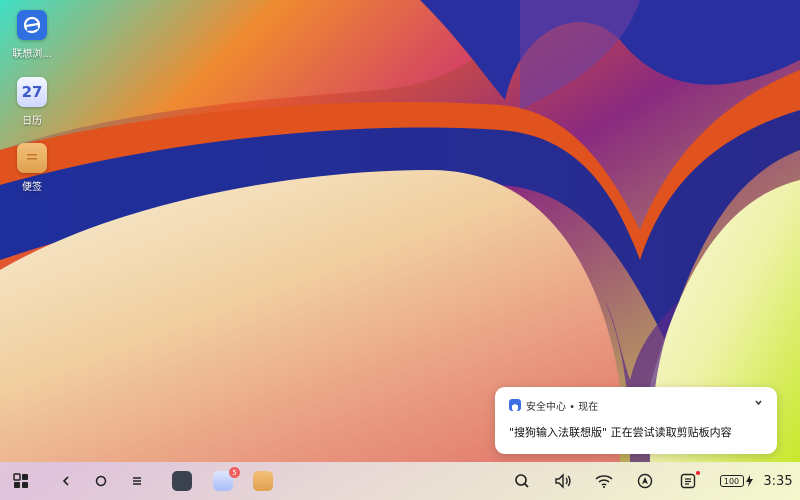 Image resolution: width=800 pixels, height=500 pixels. I want to click on chevron-down-icon, so click(758, 404).